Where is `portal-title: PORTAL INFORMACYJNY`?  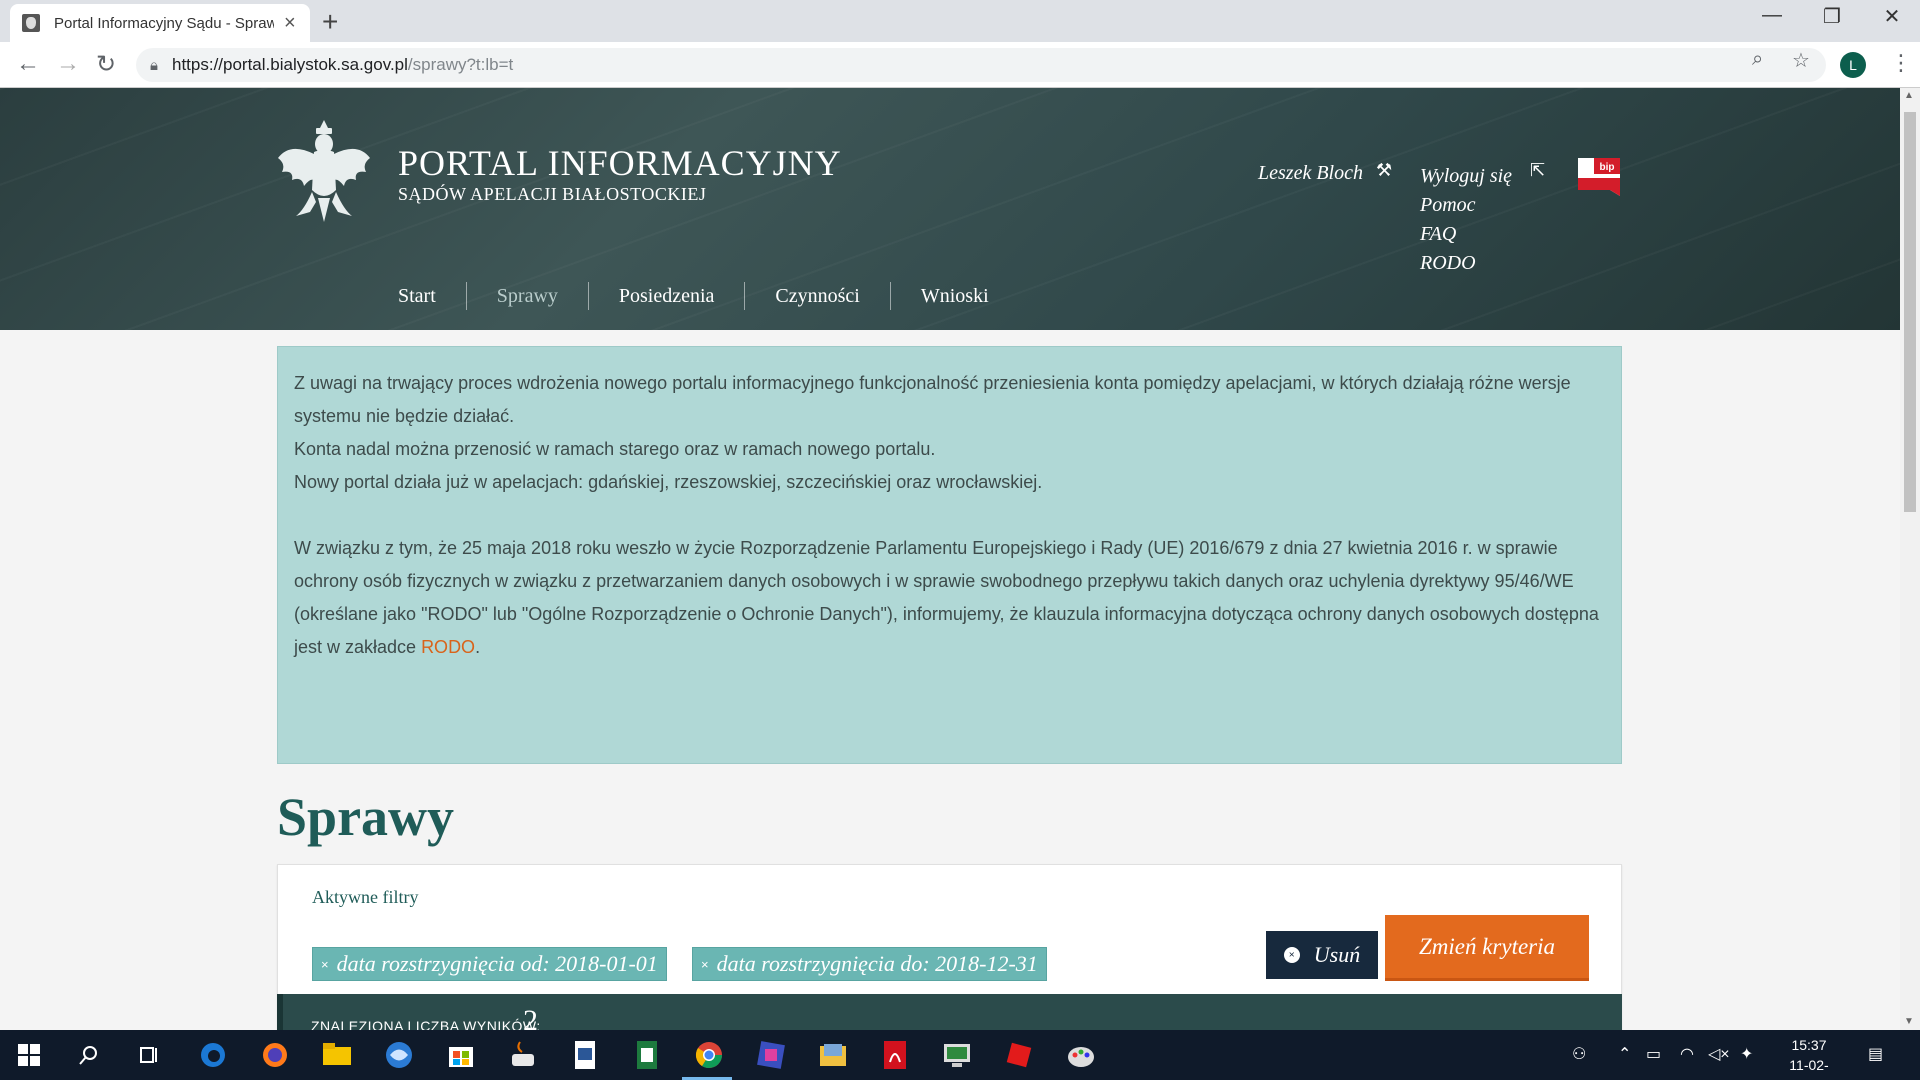 portal-title: PORTAL INFORMACYJNY is located at coordinates (620, 163).